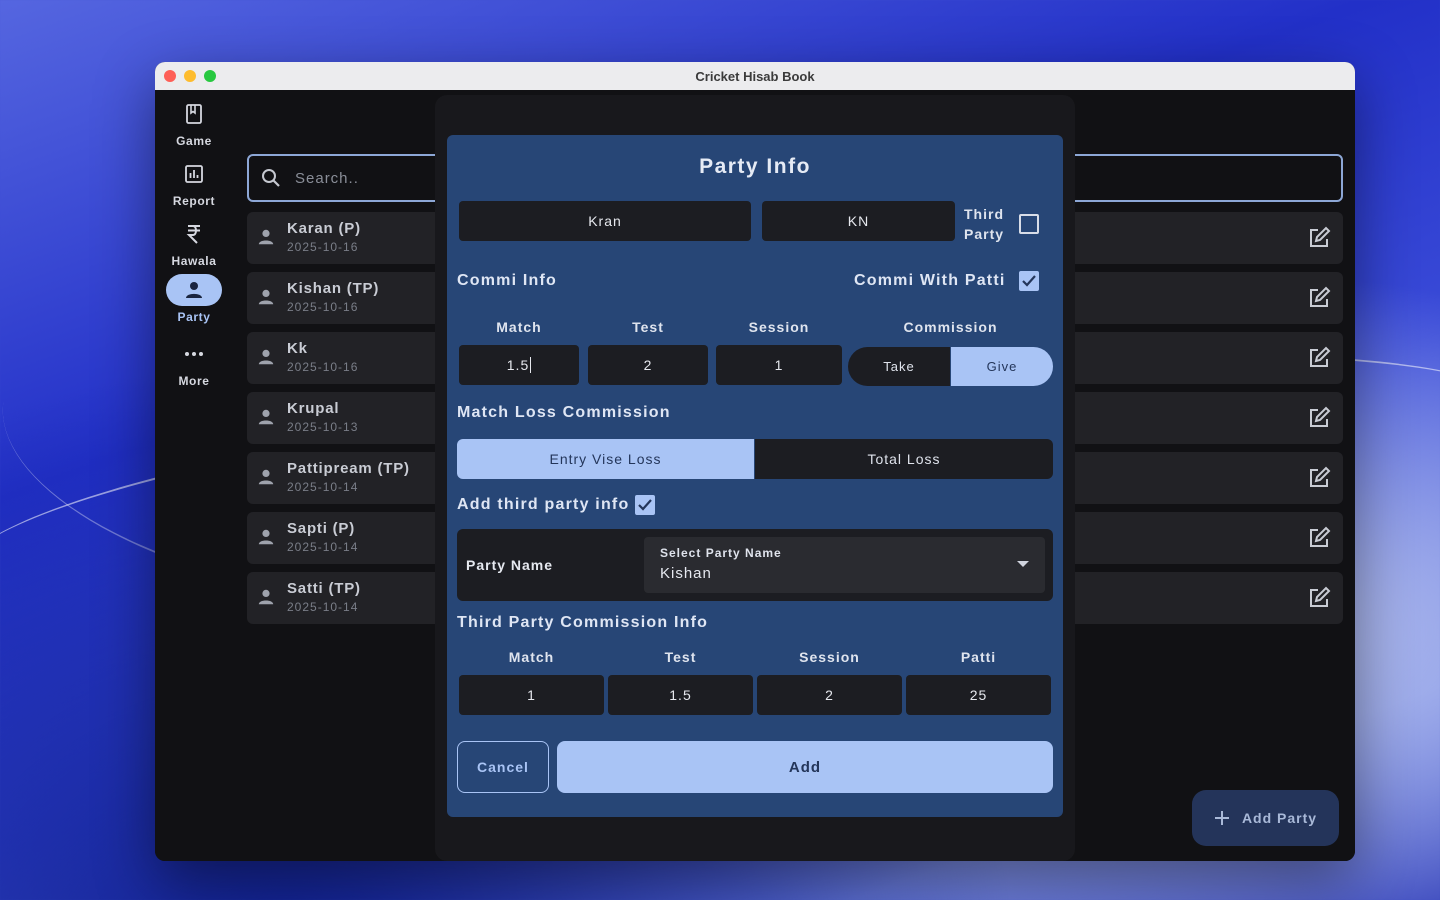 The image size is (1440, 900). Describe the element at coordinates (531, 695) in the screenshot. I see `tp-match-input: 1` at that location.